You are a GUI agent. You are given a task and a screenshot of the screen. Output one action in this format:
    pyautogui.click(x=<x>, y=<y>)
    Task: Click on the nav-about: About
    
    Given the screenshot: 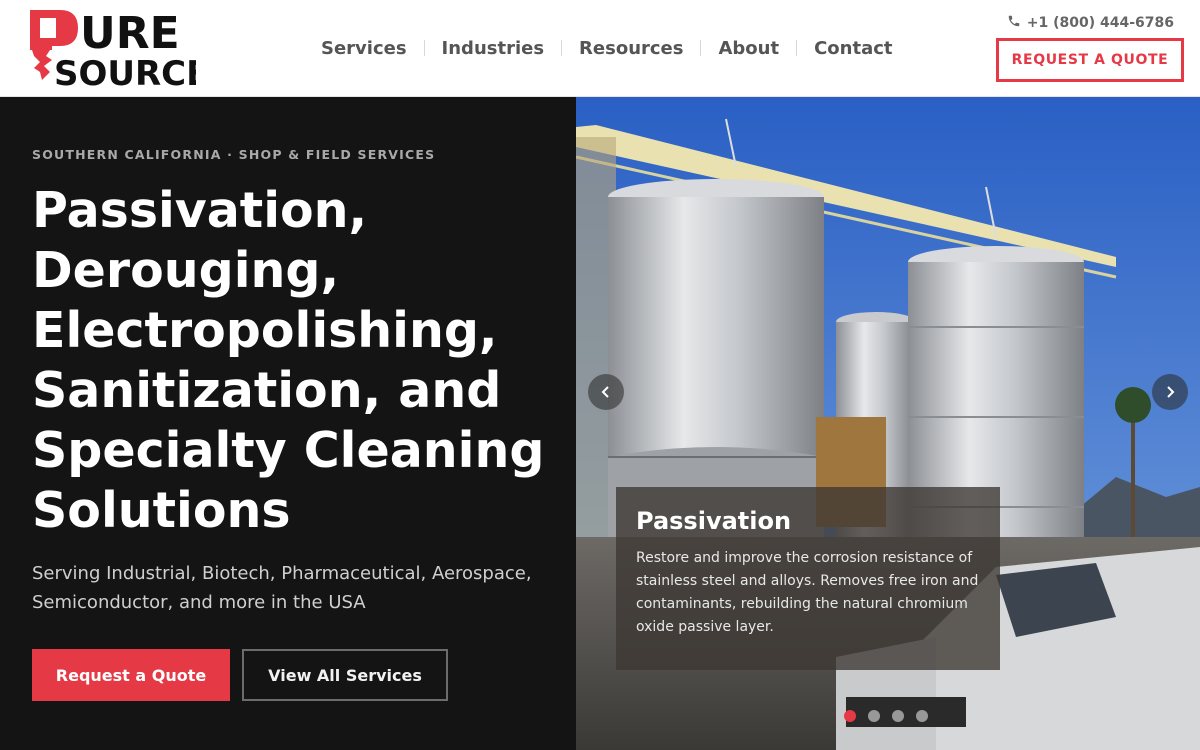 What is the action you would take?
    pyautogui.click(x=748, y=48)
    